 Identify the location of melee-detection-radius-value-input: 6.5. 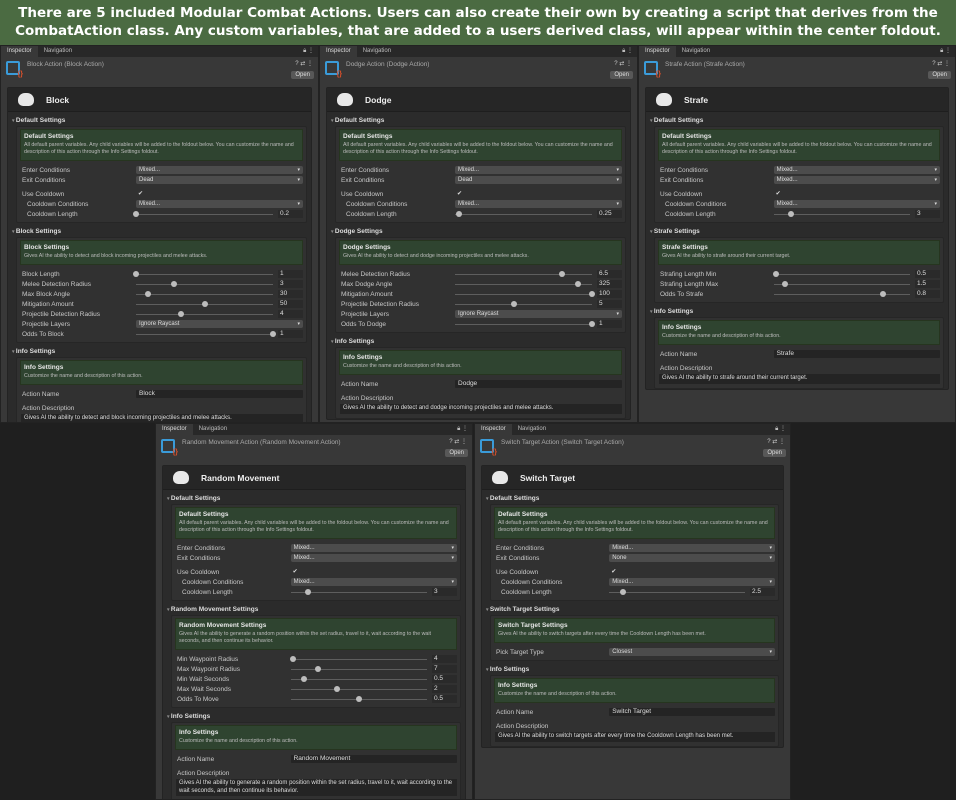
(609, 274).